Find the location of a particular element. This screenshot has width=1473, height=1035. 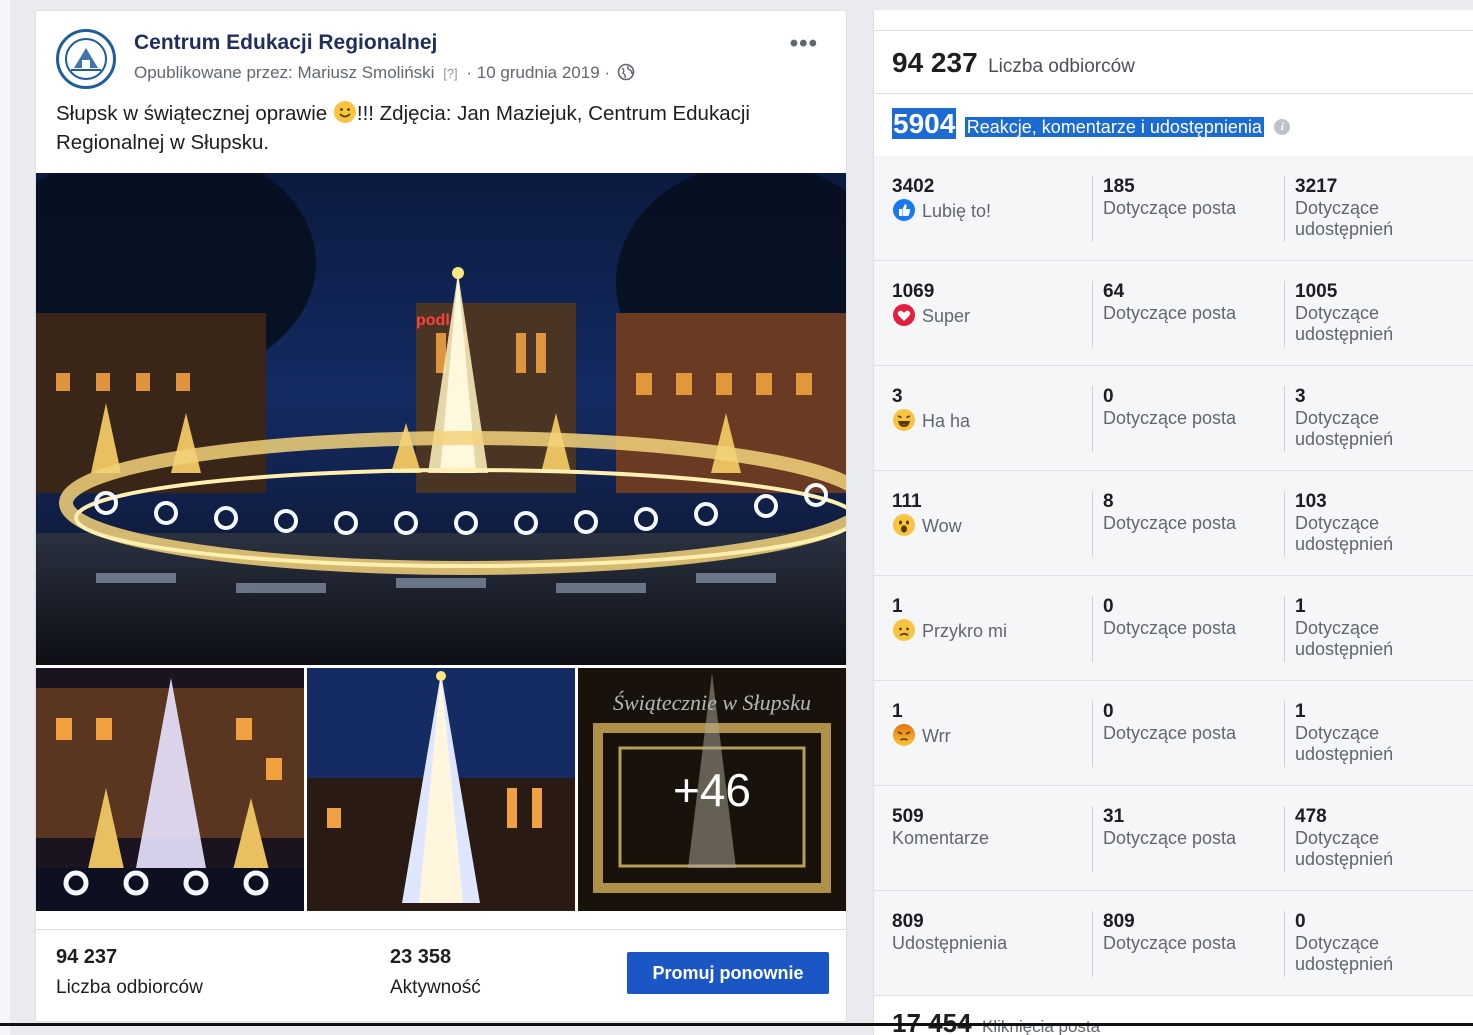

row-total: 1 Przykro mi is located at coordinates (987, 619).